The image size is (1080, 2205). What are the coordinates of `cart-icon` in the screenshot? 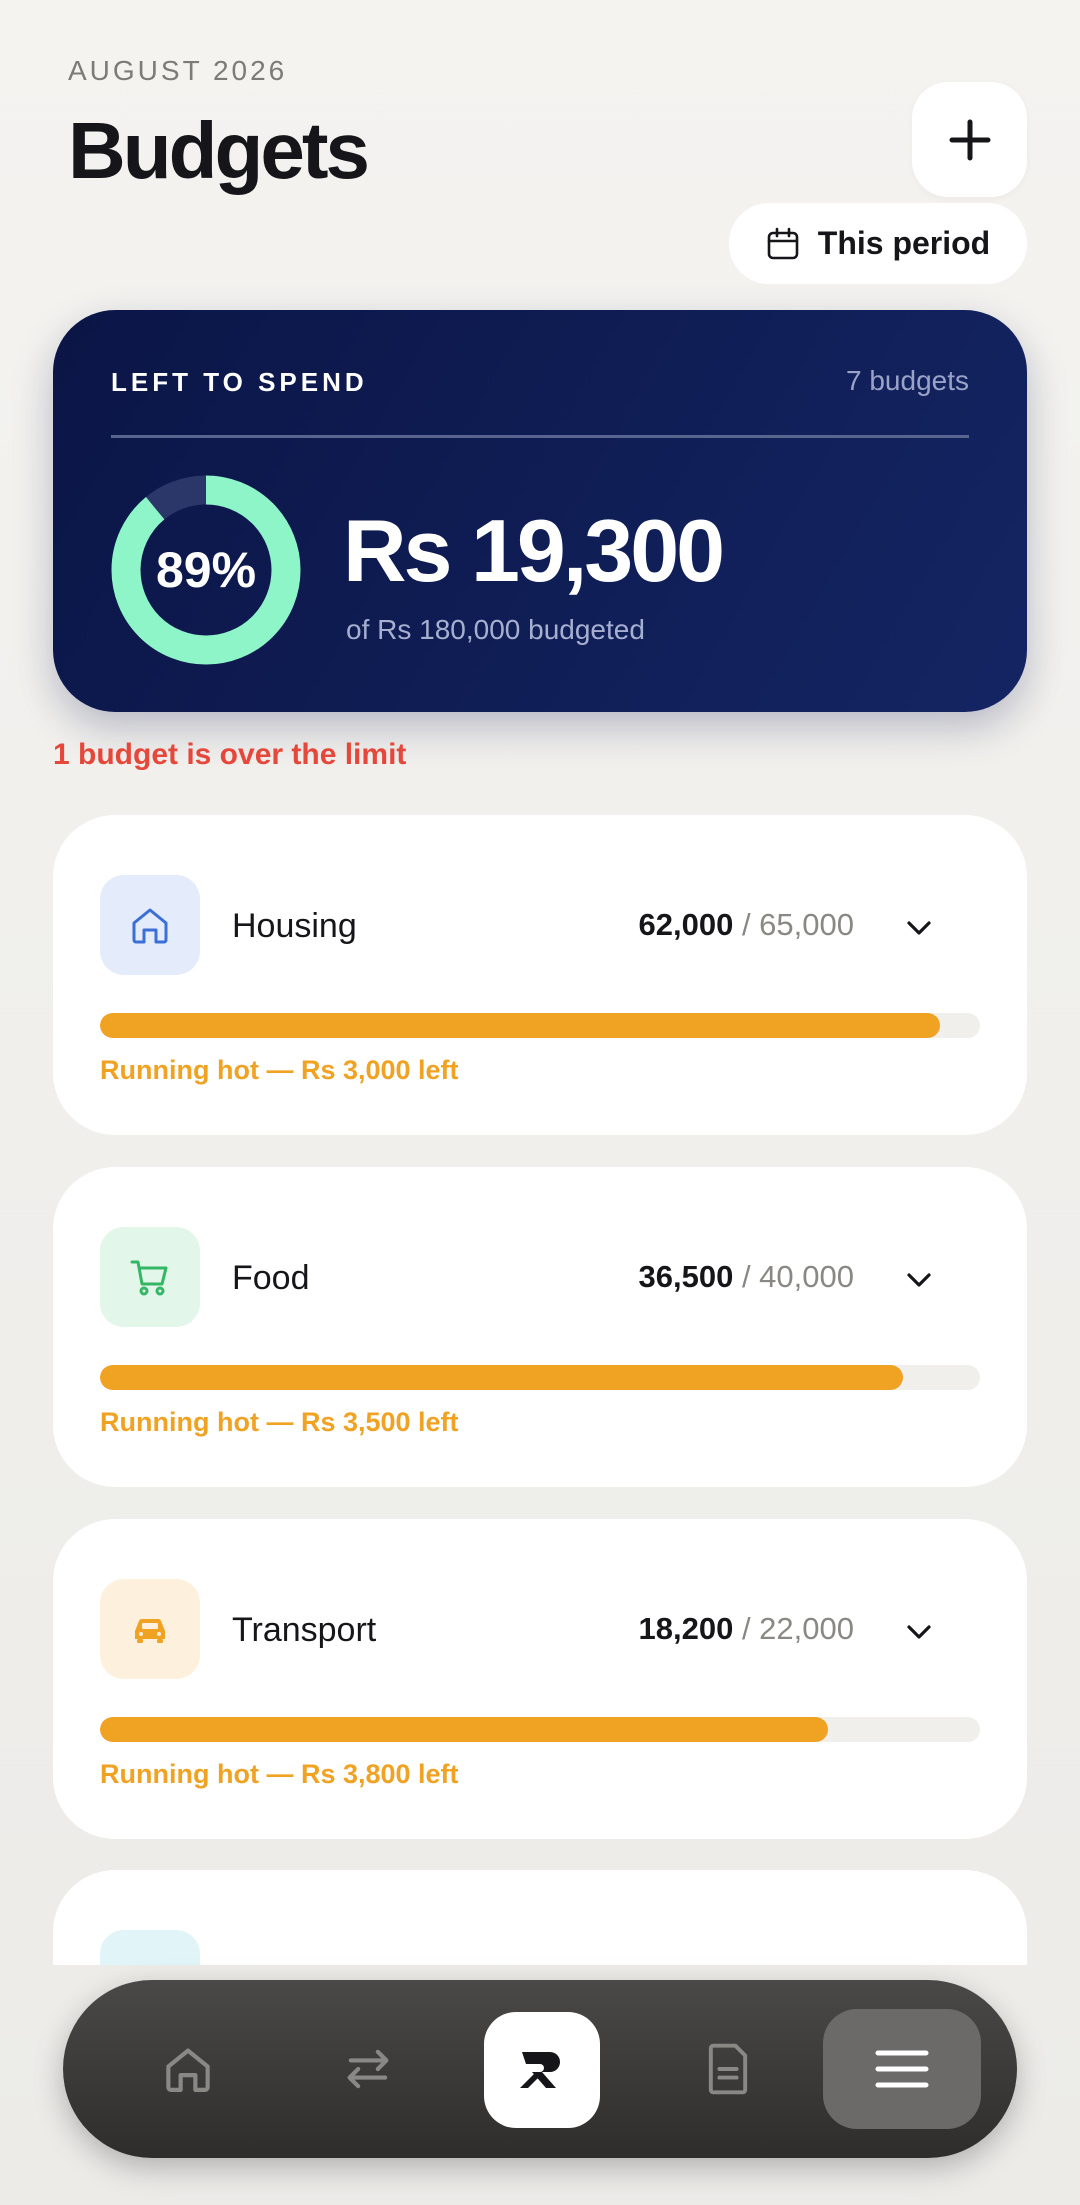 It's located at (149, 1278).